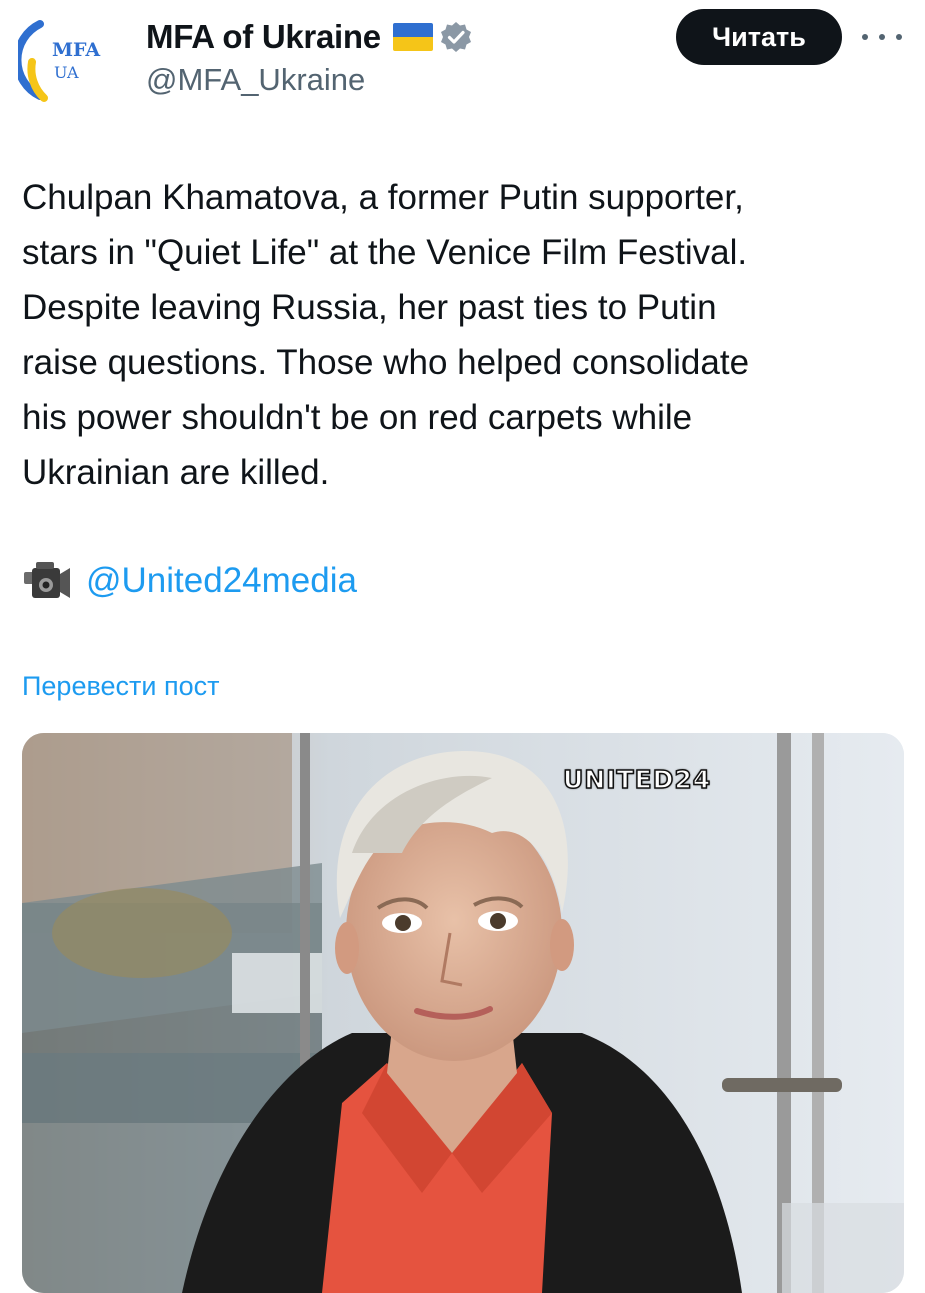 Image resolution: width=925 pixels, height=1293 pixels. Describe the element at coordinates (759, 37) in the screenshot. I see `follow-button: Читать` at that location.